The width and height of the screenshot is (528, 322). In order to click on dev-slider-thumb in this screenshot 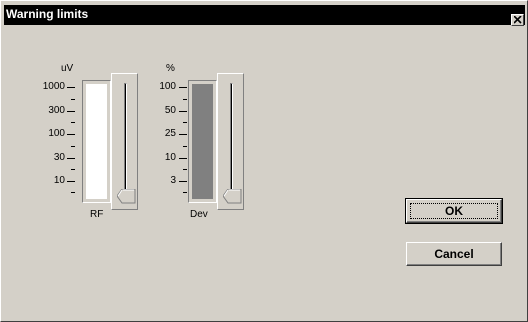, I will do `click(232, 196)`.